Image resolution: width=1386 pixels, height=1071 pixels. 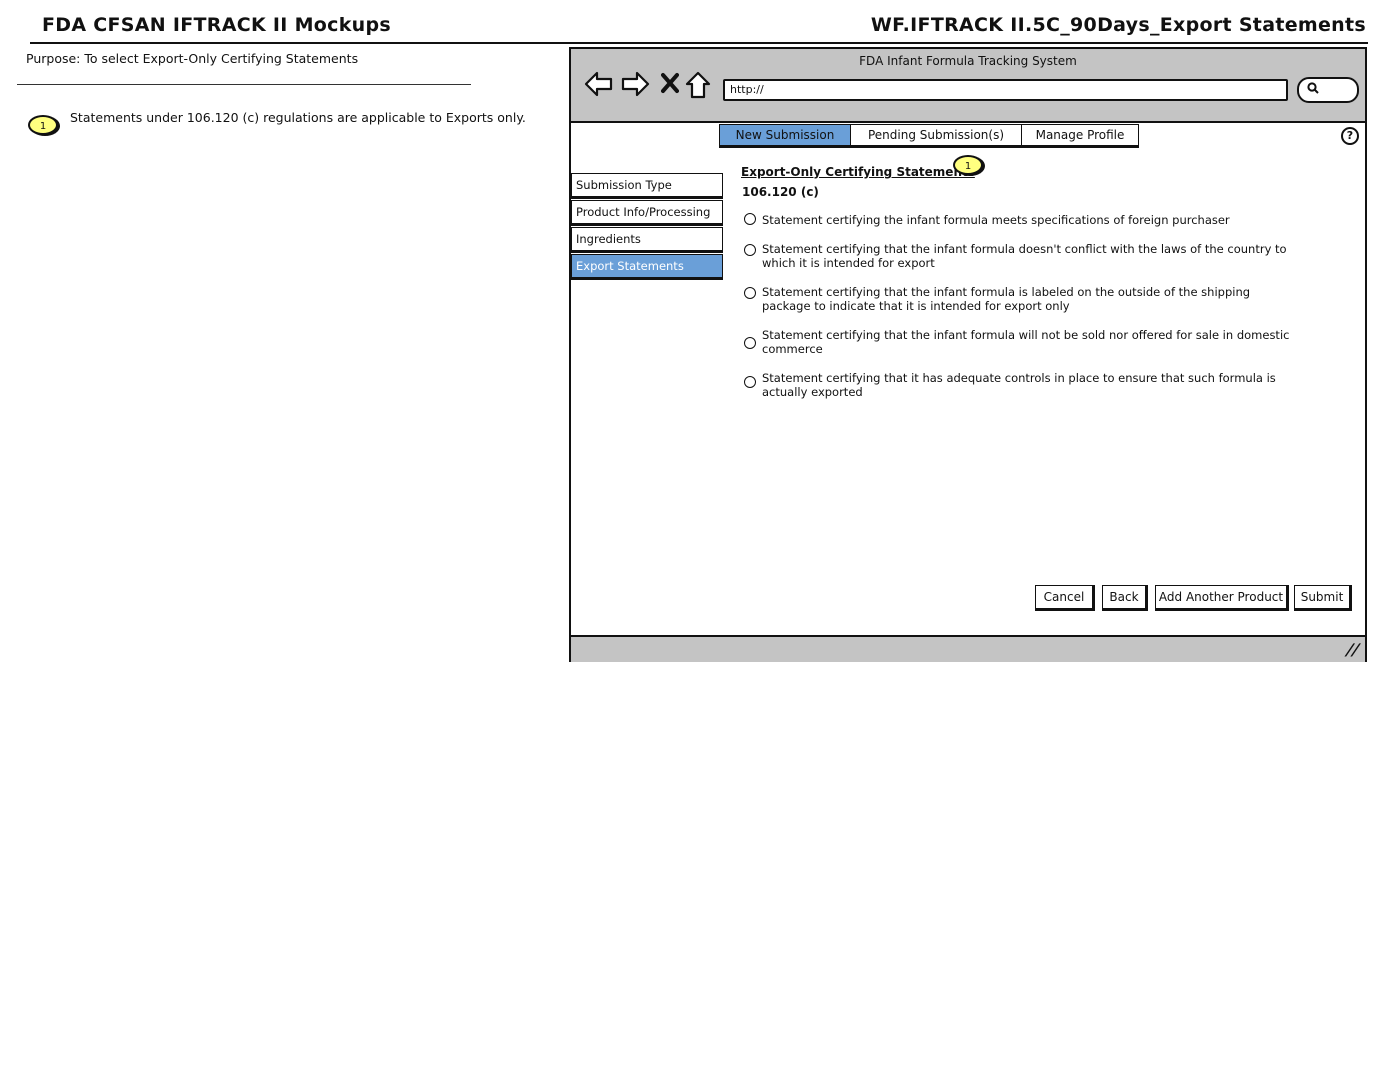 I want to click on help-icon: ?, so click(x=1350, y=136).